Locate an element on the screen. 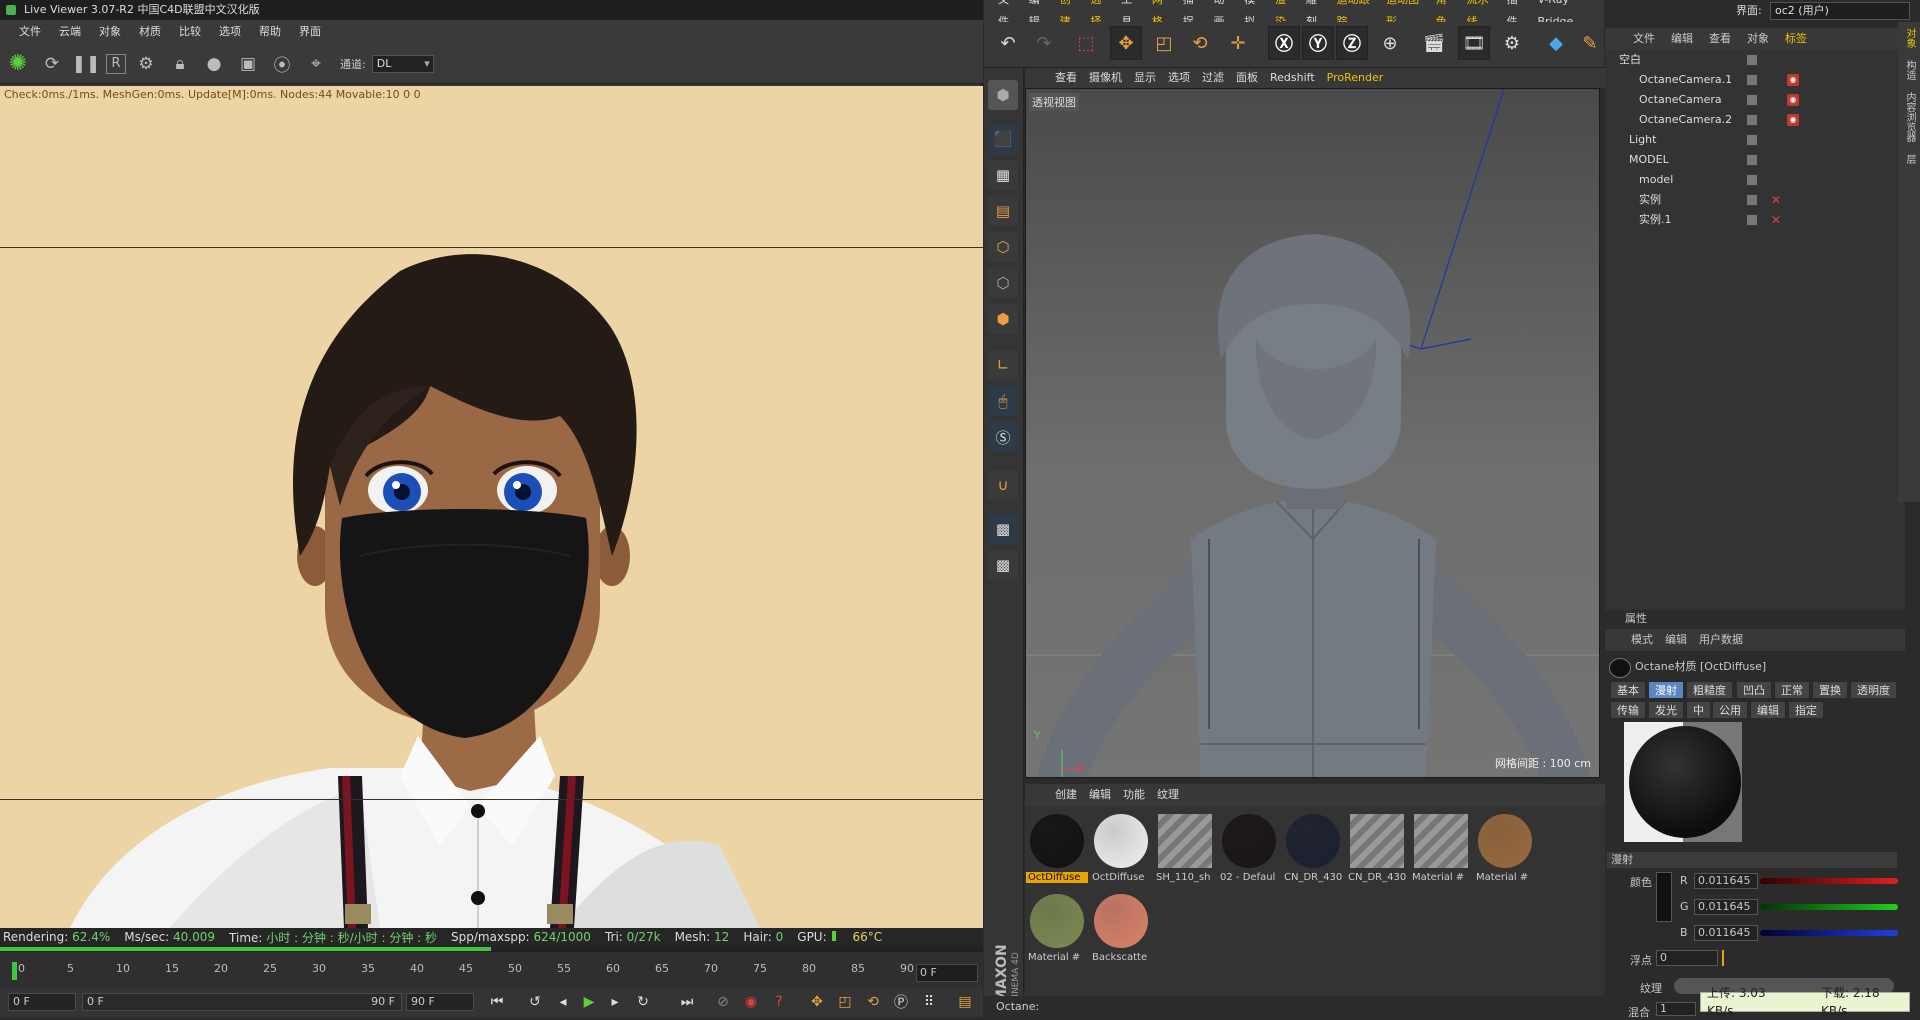  workplane-lock-icon: ▩ is located at coordinates (1003, 529).